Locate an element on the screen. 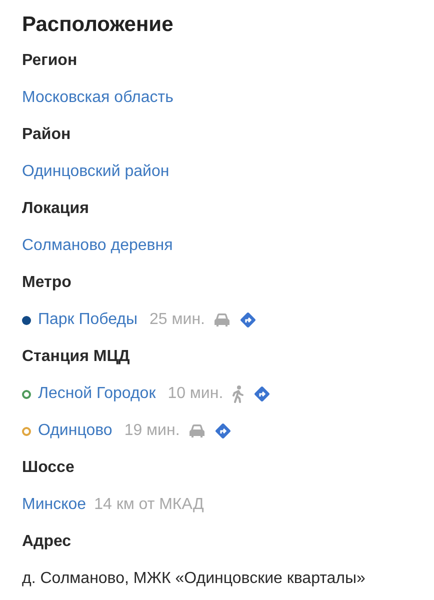 The height and width of the screenshot is (600, 434). walking-person-icon is located at coordinates (238, 394).